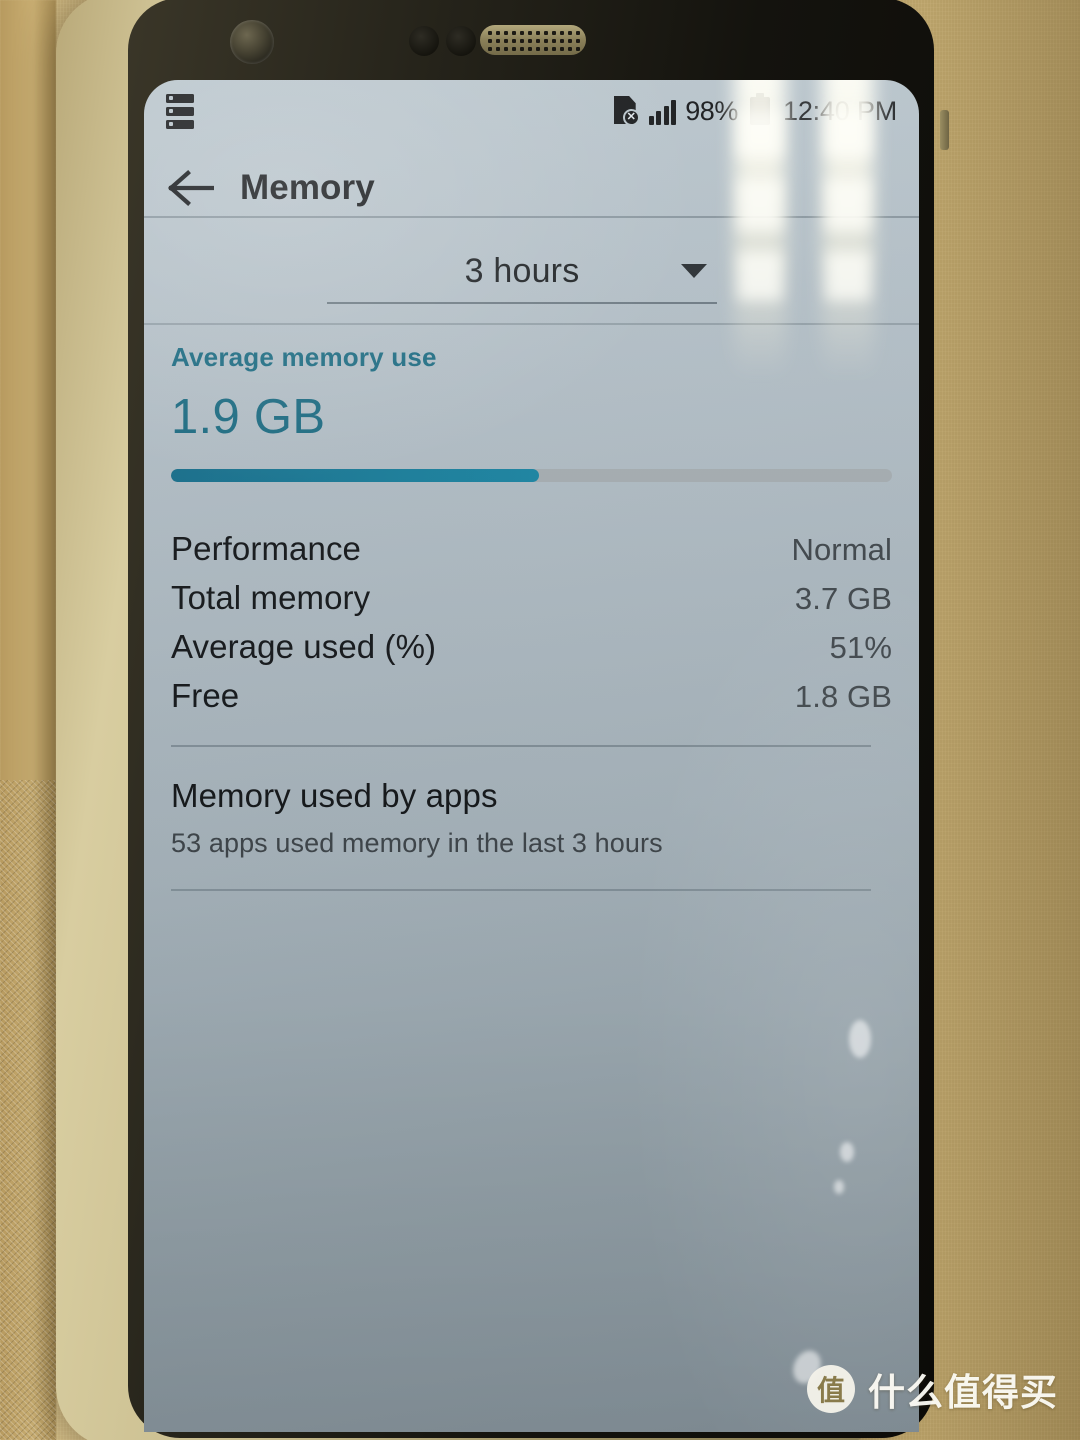  Describe the element at coordinates (248, 417) in the screenshot. I see `average-memory-value: 1.9 GB` at that location.